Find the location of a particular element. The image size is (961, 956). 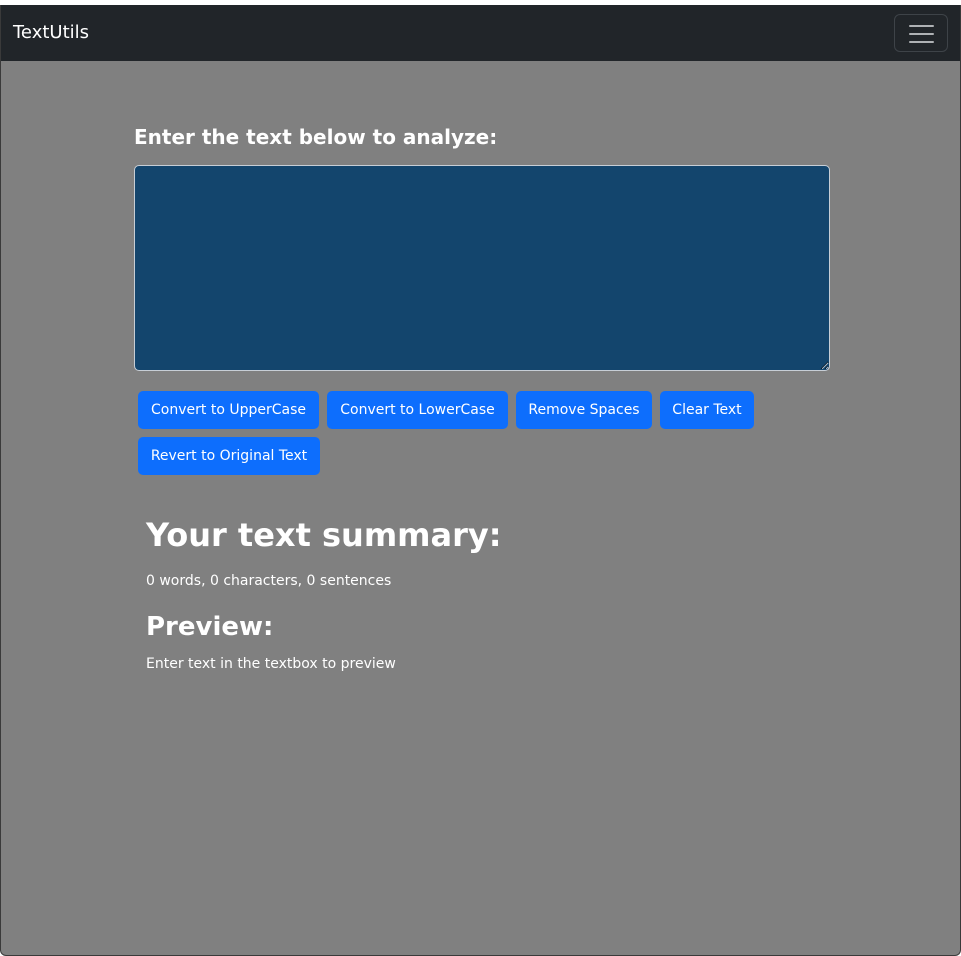

clear-text-button: Clear Text is located at coordinates (707, 410).